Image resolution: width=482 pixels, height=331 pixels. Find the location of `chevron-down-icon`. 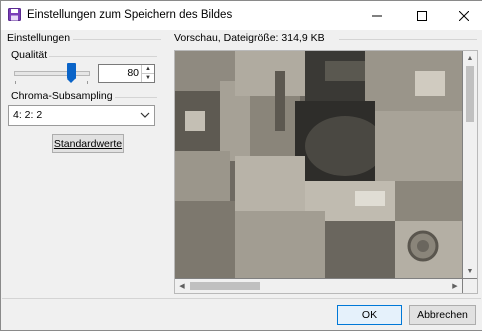

chevron-down-icon is located at coordinates (145, 115).